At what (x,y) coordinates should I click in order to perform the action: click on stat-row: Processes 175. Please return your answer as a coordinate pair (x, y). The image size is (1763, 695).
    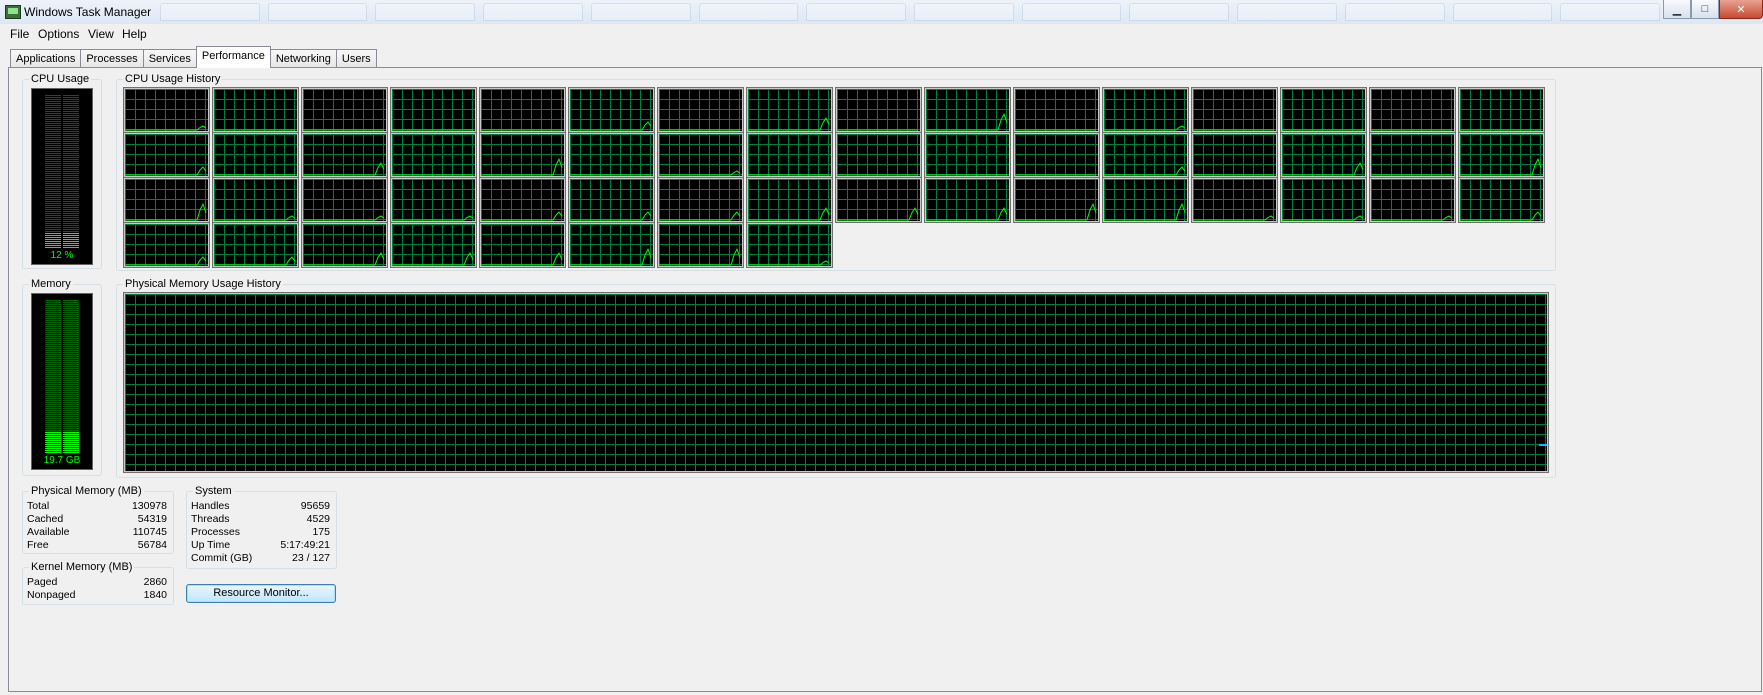
    Looking at the image, I should click on (261, 532).